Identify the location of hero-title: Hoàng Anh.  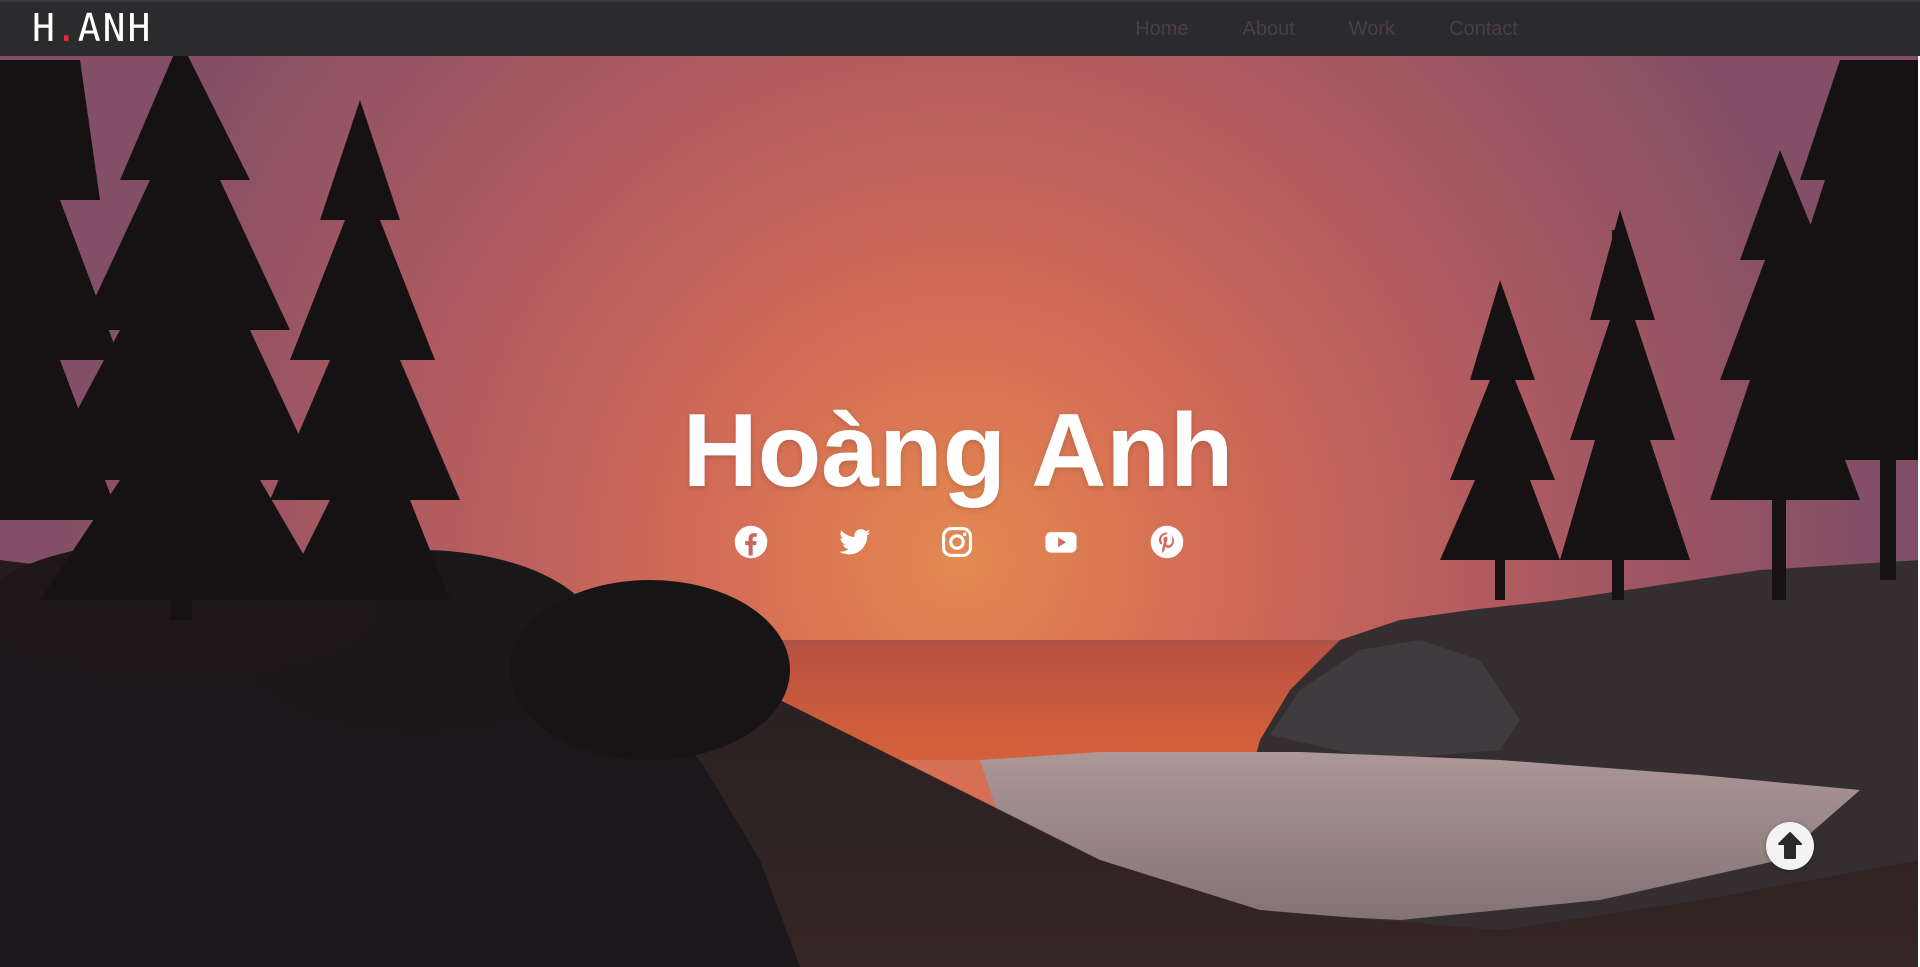
(960, 451).